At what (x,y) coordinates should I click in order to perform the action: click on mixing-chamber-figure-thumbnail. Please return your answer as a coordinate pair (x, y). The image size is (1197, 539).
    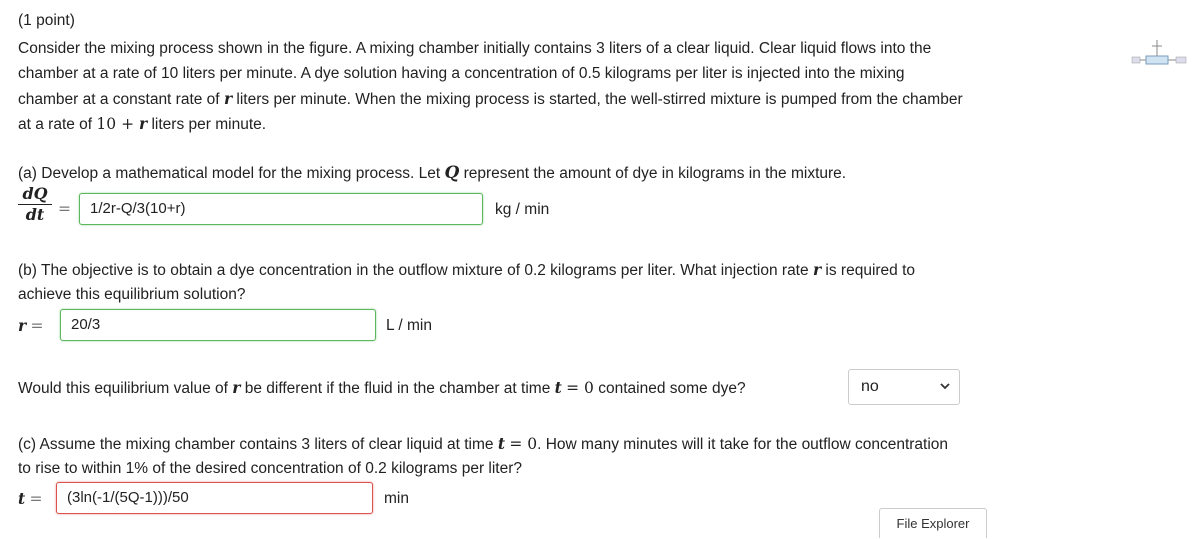
    Looking at the image, I should click on (1159, 52).